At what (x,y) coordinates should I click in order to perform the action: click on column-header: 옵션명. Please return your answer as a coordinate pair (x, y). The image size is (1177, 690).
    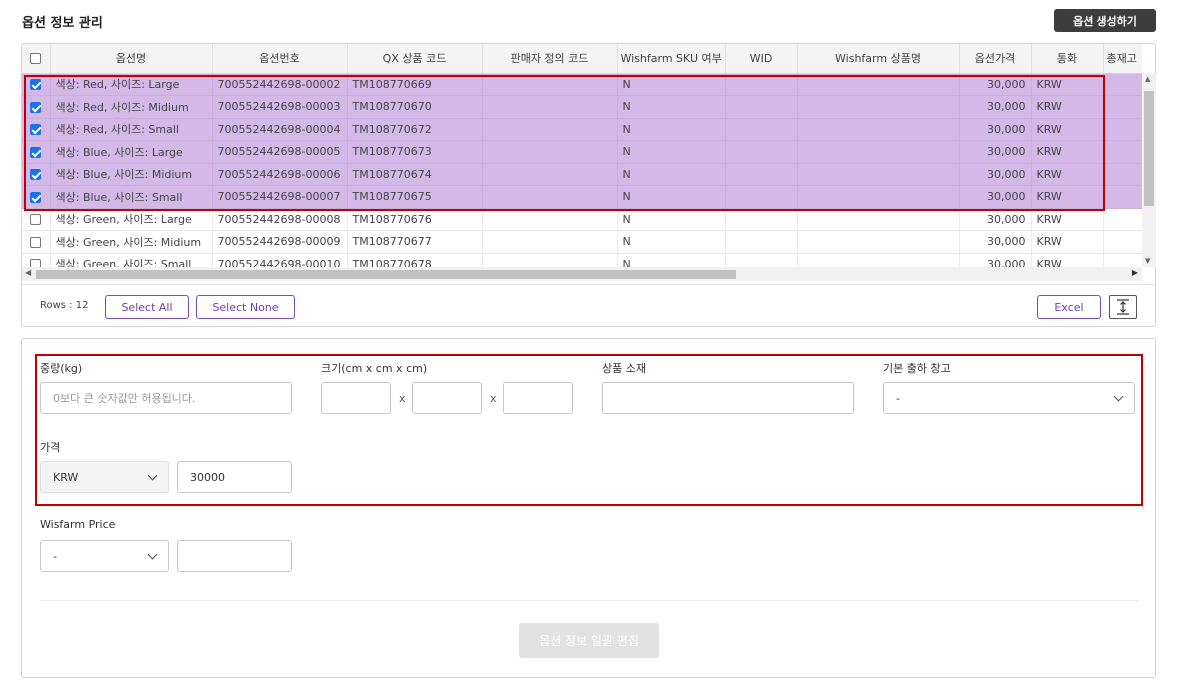
    Looking at the image, I should click on (131, 59).